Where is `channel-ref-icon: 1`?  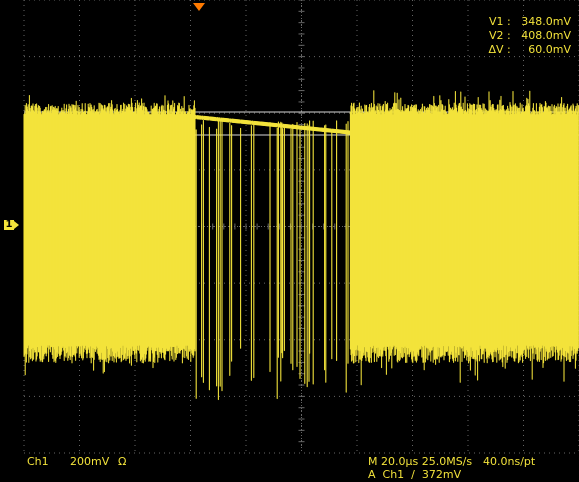
channel-ref-icon: 1 is located at coordinates (9, 225).